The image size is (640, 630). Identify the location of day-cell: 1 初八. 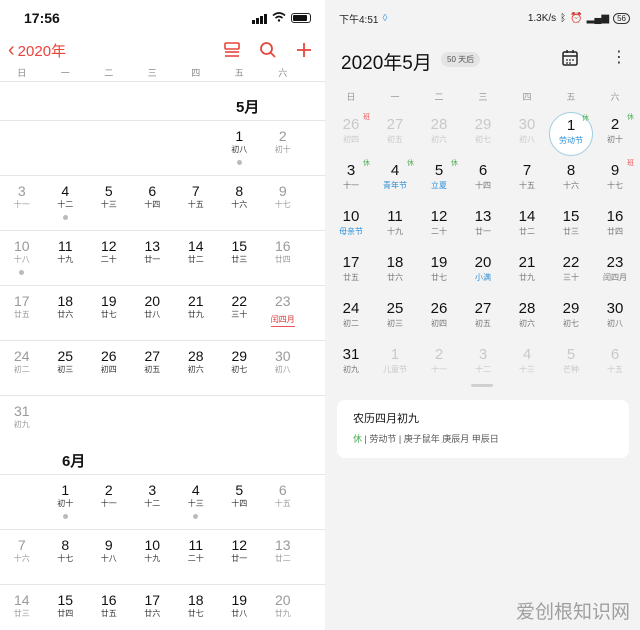
(240, 146).